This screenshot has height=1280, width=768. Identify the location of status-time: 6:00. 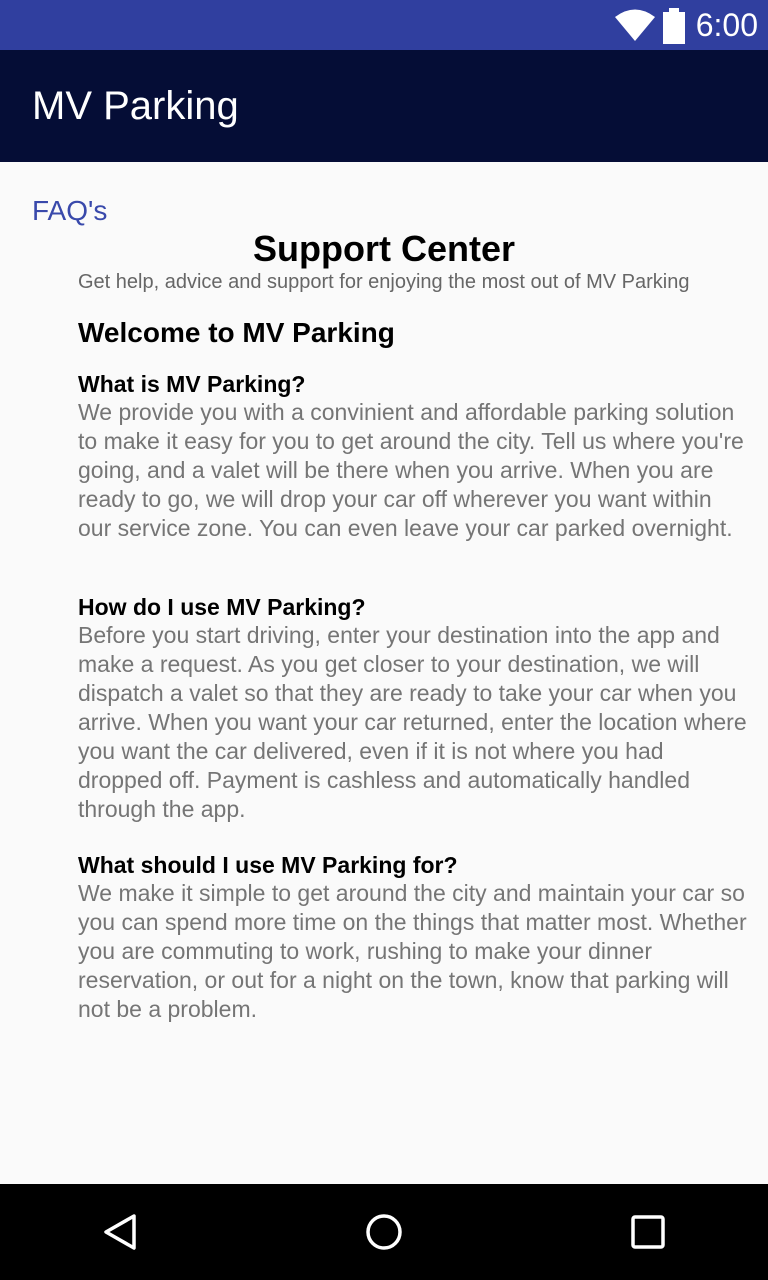
(726, 25).